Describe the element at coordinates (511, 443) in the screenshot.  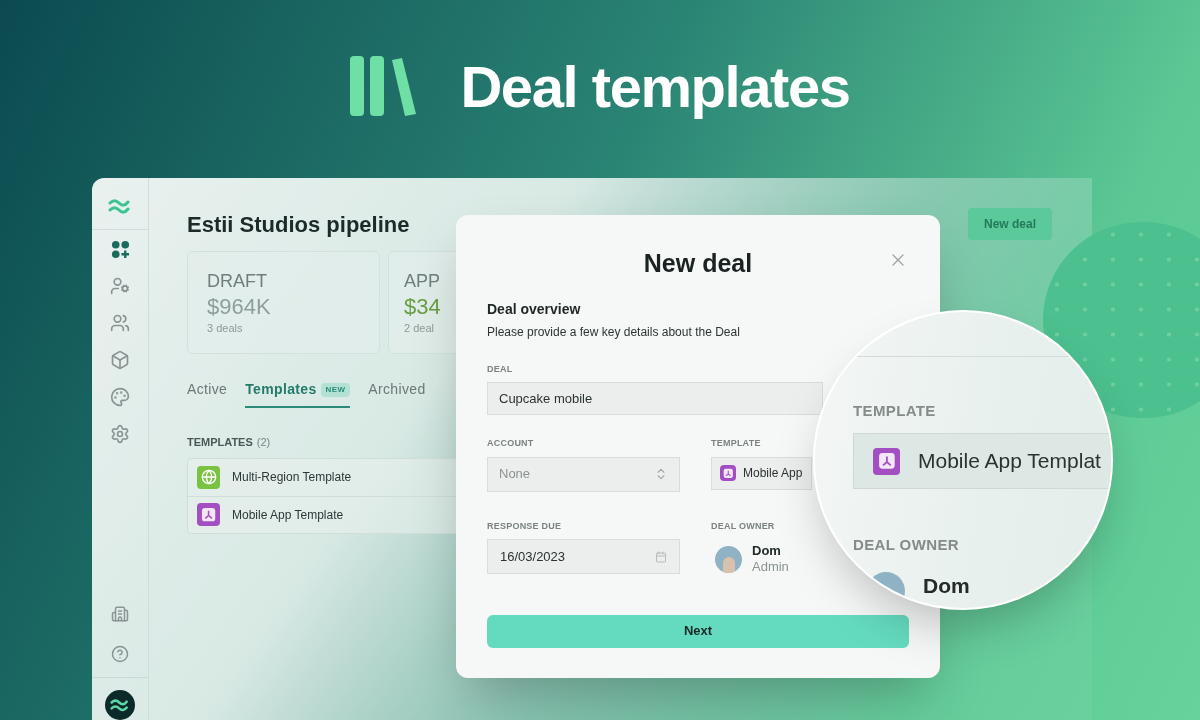
I see `field-label: ACCOUNT` at that location.